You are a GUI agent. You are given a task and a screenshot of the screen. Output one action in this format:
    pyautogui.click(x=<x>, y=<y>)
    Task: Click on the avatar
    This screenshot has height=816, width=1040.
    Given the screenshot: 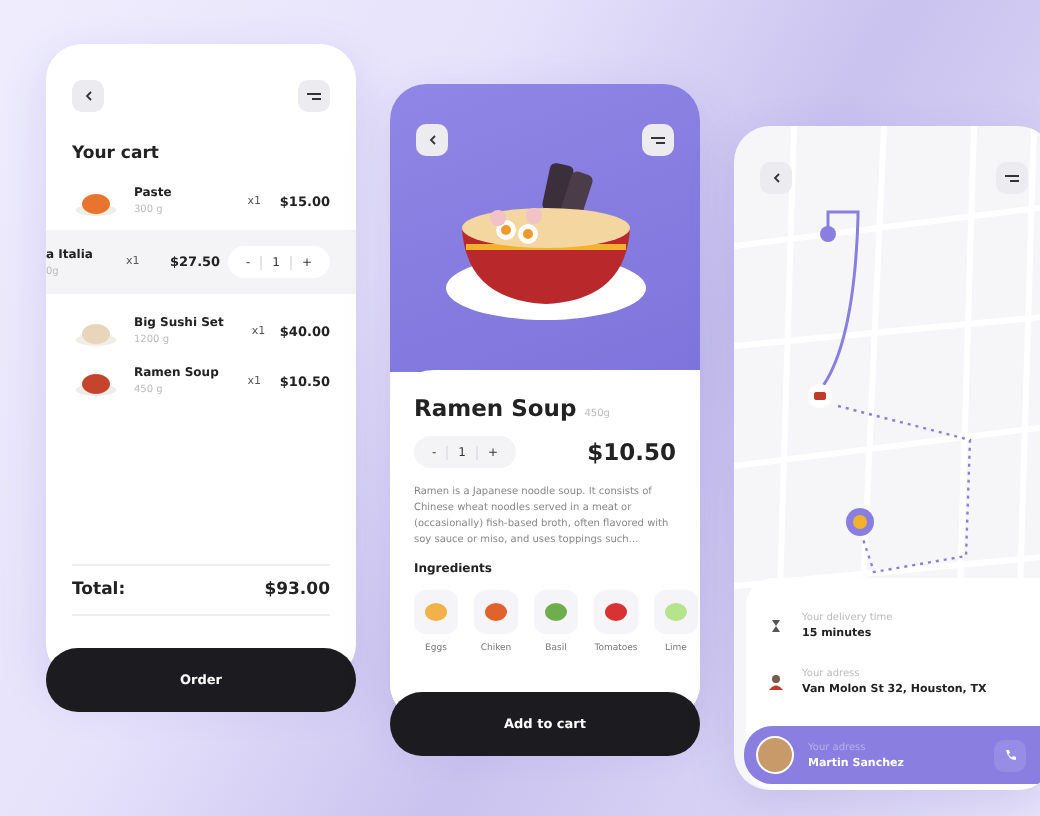 What is the action you would take?
    pyautogui.click(x=775, y=755)
    